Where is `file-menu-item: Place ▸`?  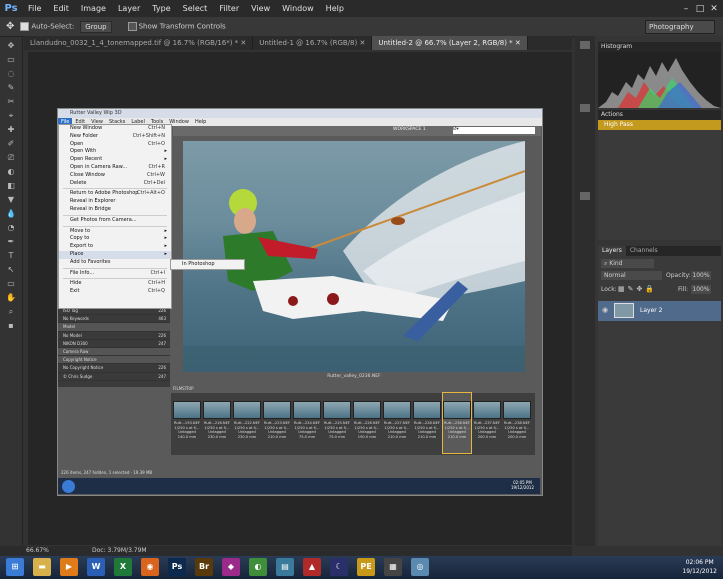
file-menu-item: Place ▸ is located at coordinates (115, 254).